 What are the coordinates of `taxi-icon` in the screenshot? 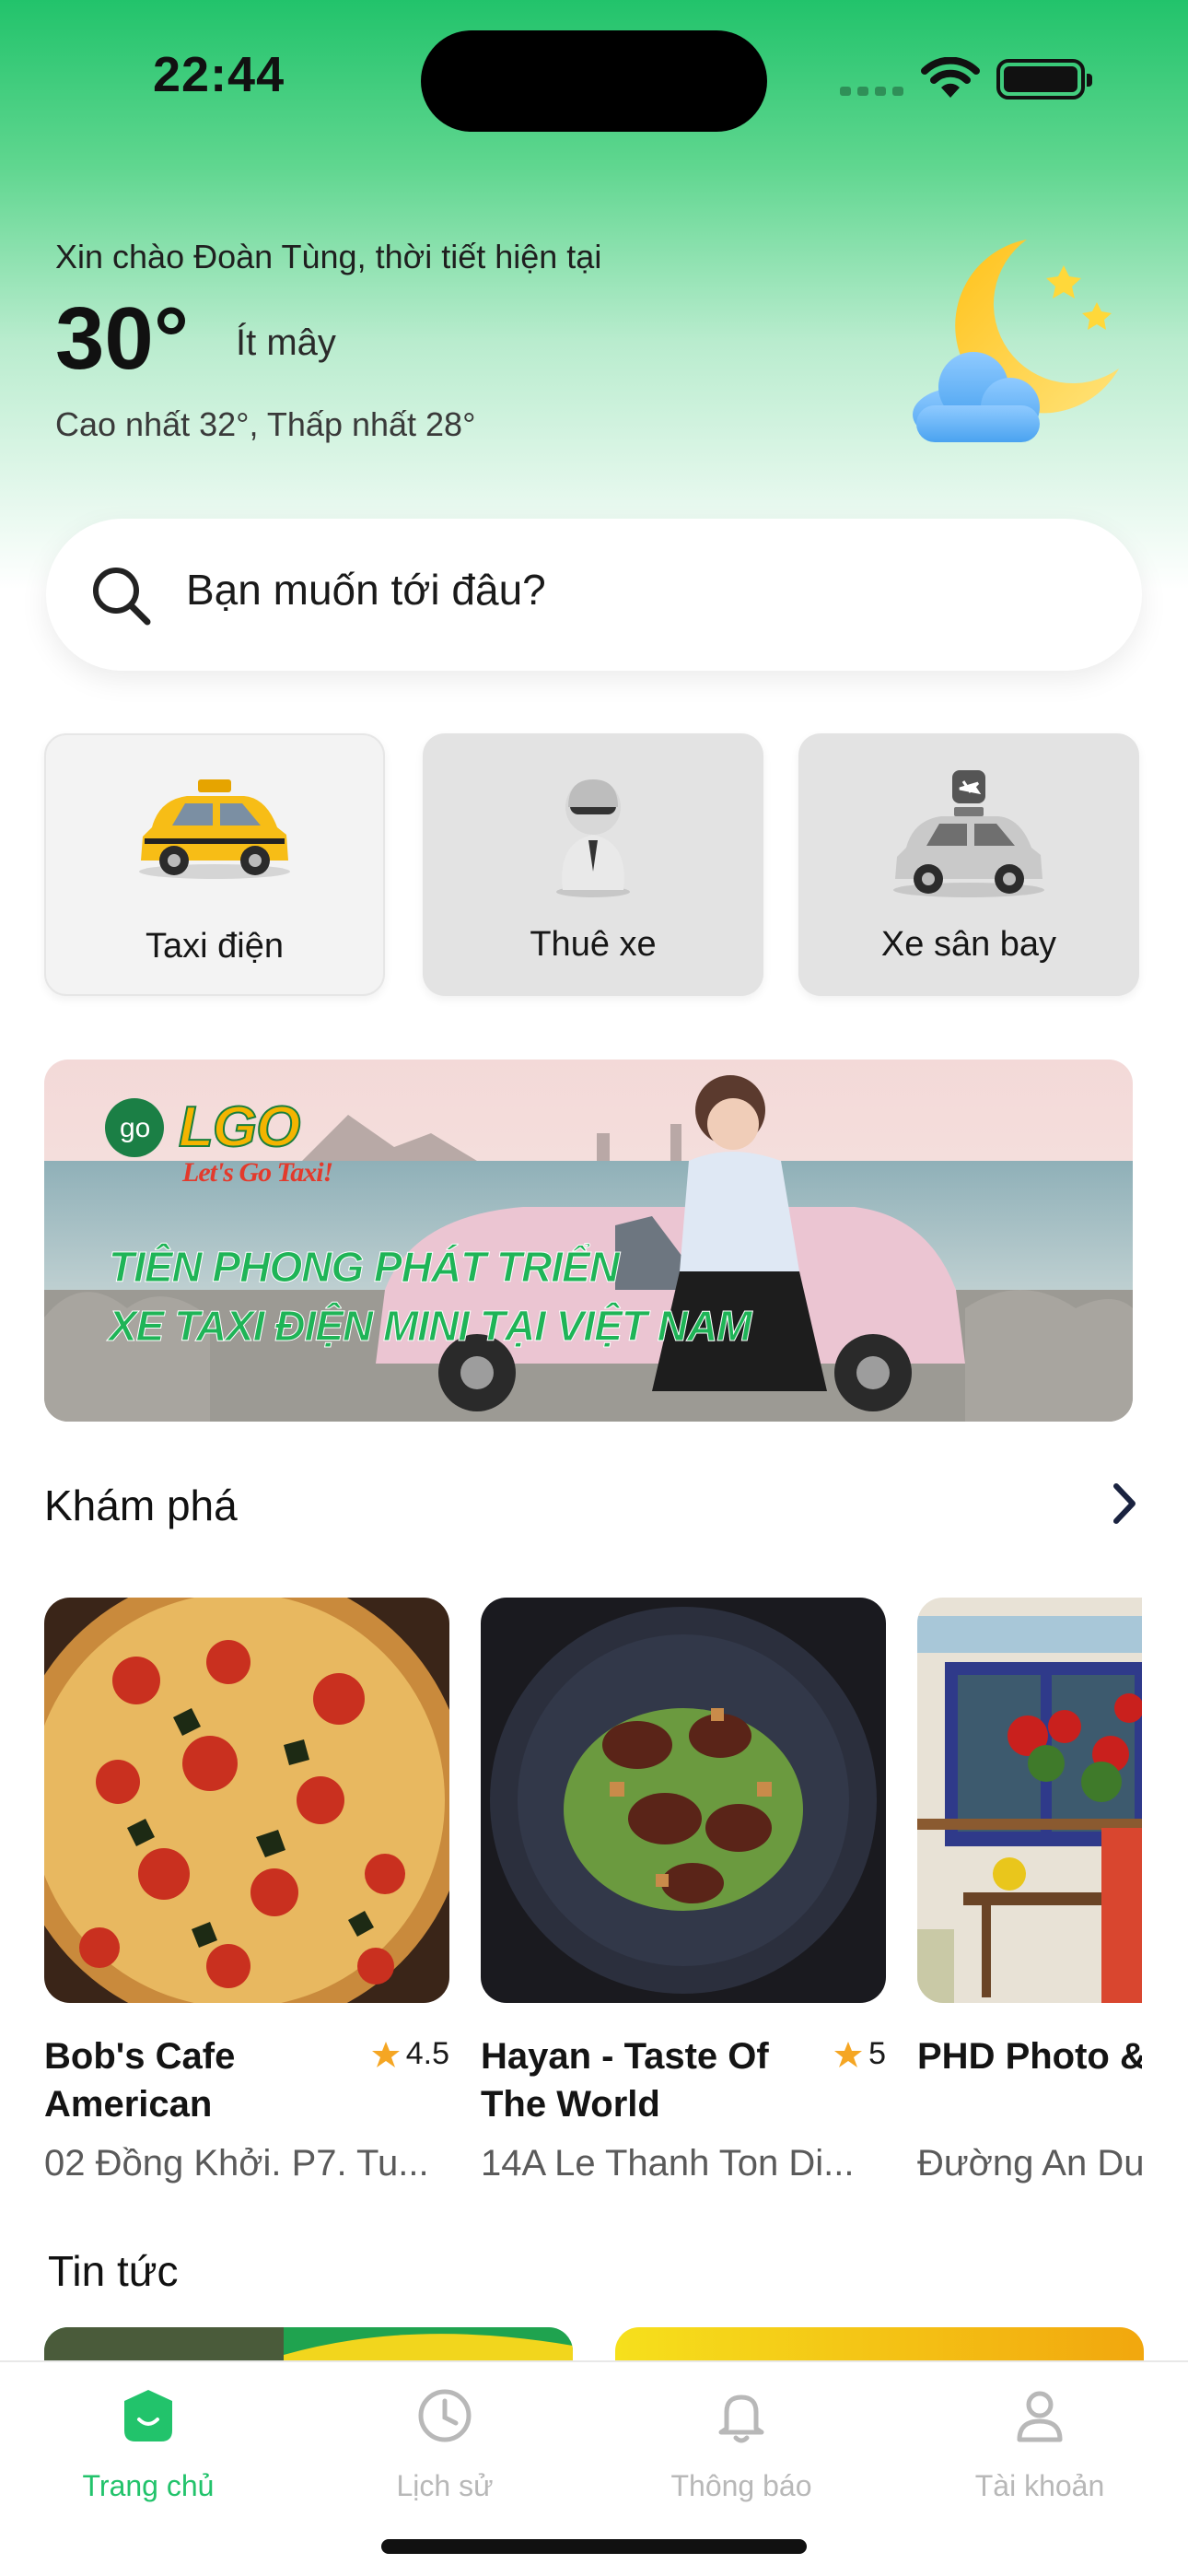 It's located at (214, 829).